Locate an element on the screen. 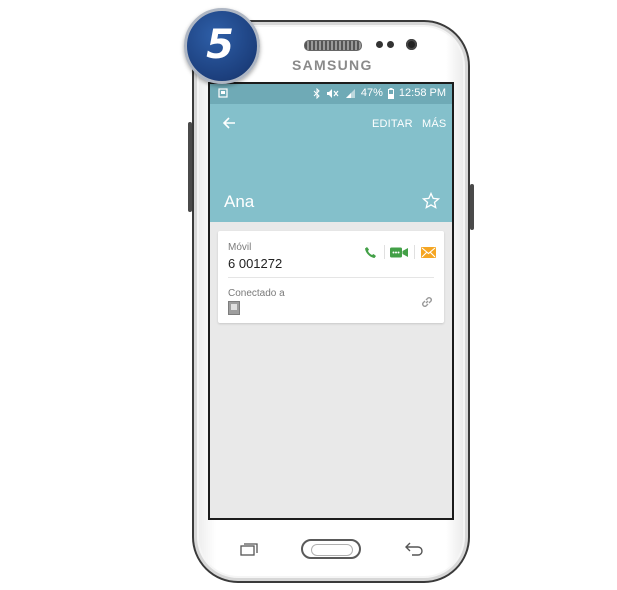 Image resolution: width=617 pixels, height=590 pixels. light-sensor is located at coordinates (390, 44).